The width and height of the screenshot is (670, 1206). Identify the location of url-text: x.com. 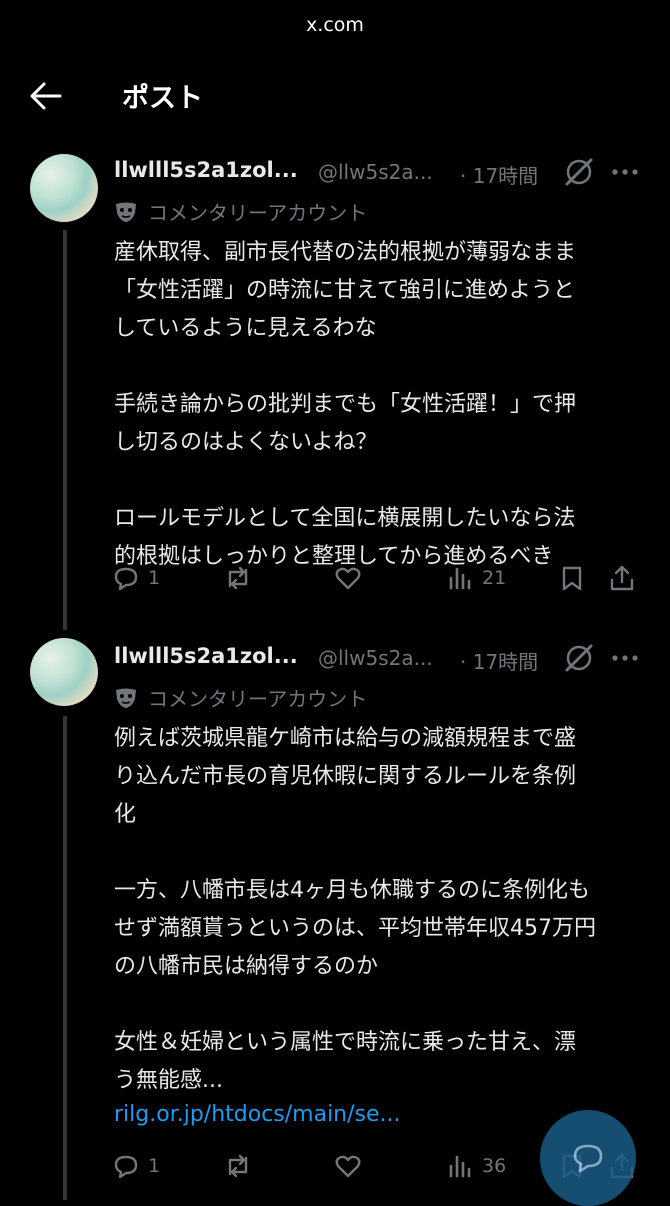
(335, 25).